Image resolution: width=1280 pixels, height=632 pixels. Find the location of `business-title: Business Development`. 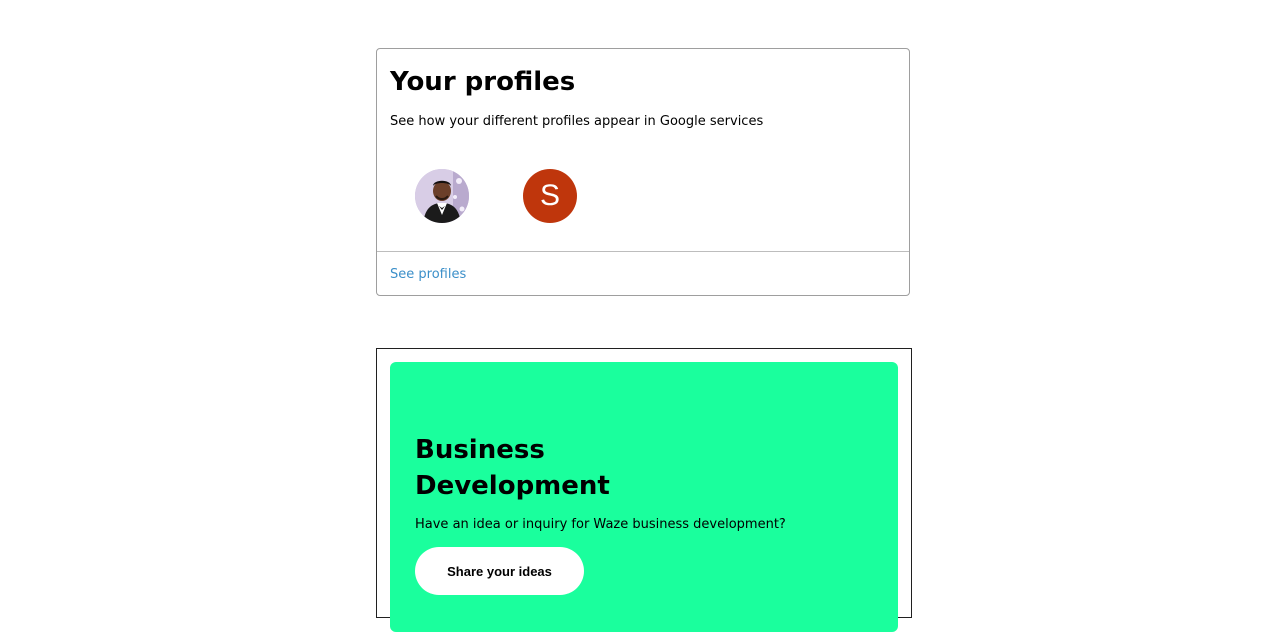

business-title: Business Development is located at coordinates (512, 468).